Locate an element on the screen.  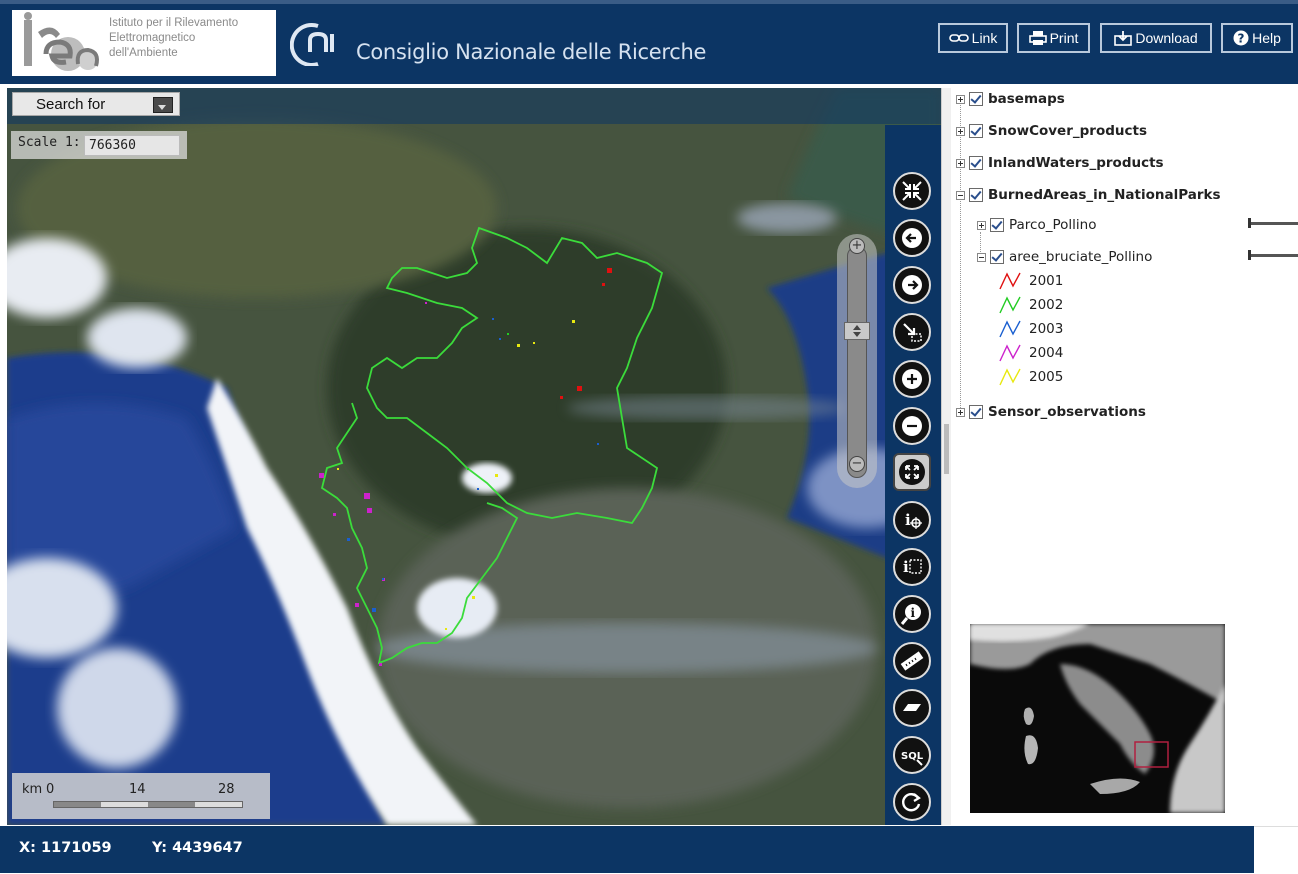
measure-ruler-icon is located at coordinates (912, 661).